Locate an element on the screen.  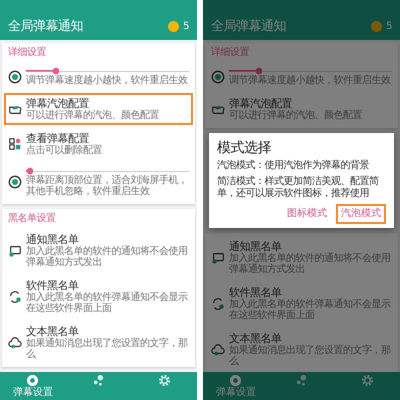
settings-item: 查看弹幕配置 点击可以删除配置 is located at coordinates (98, 144).